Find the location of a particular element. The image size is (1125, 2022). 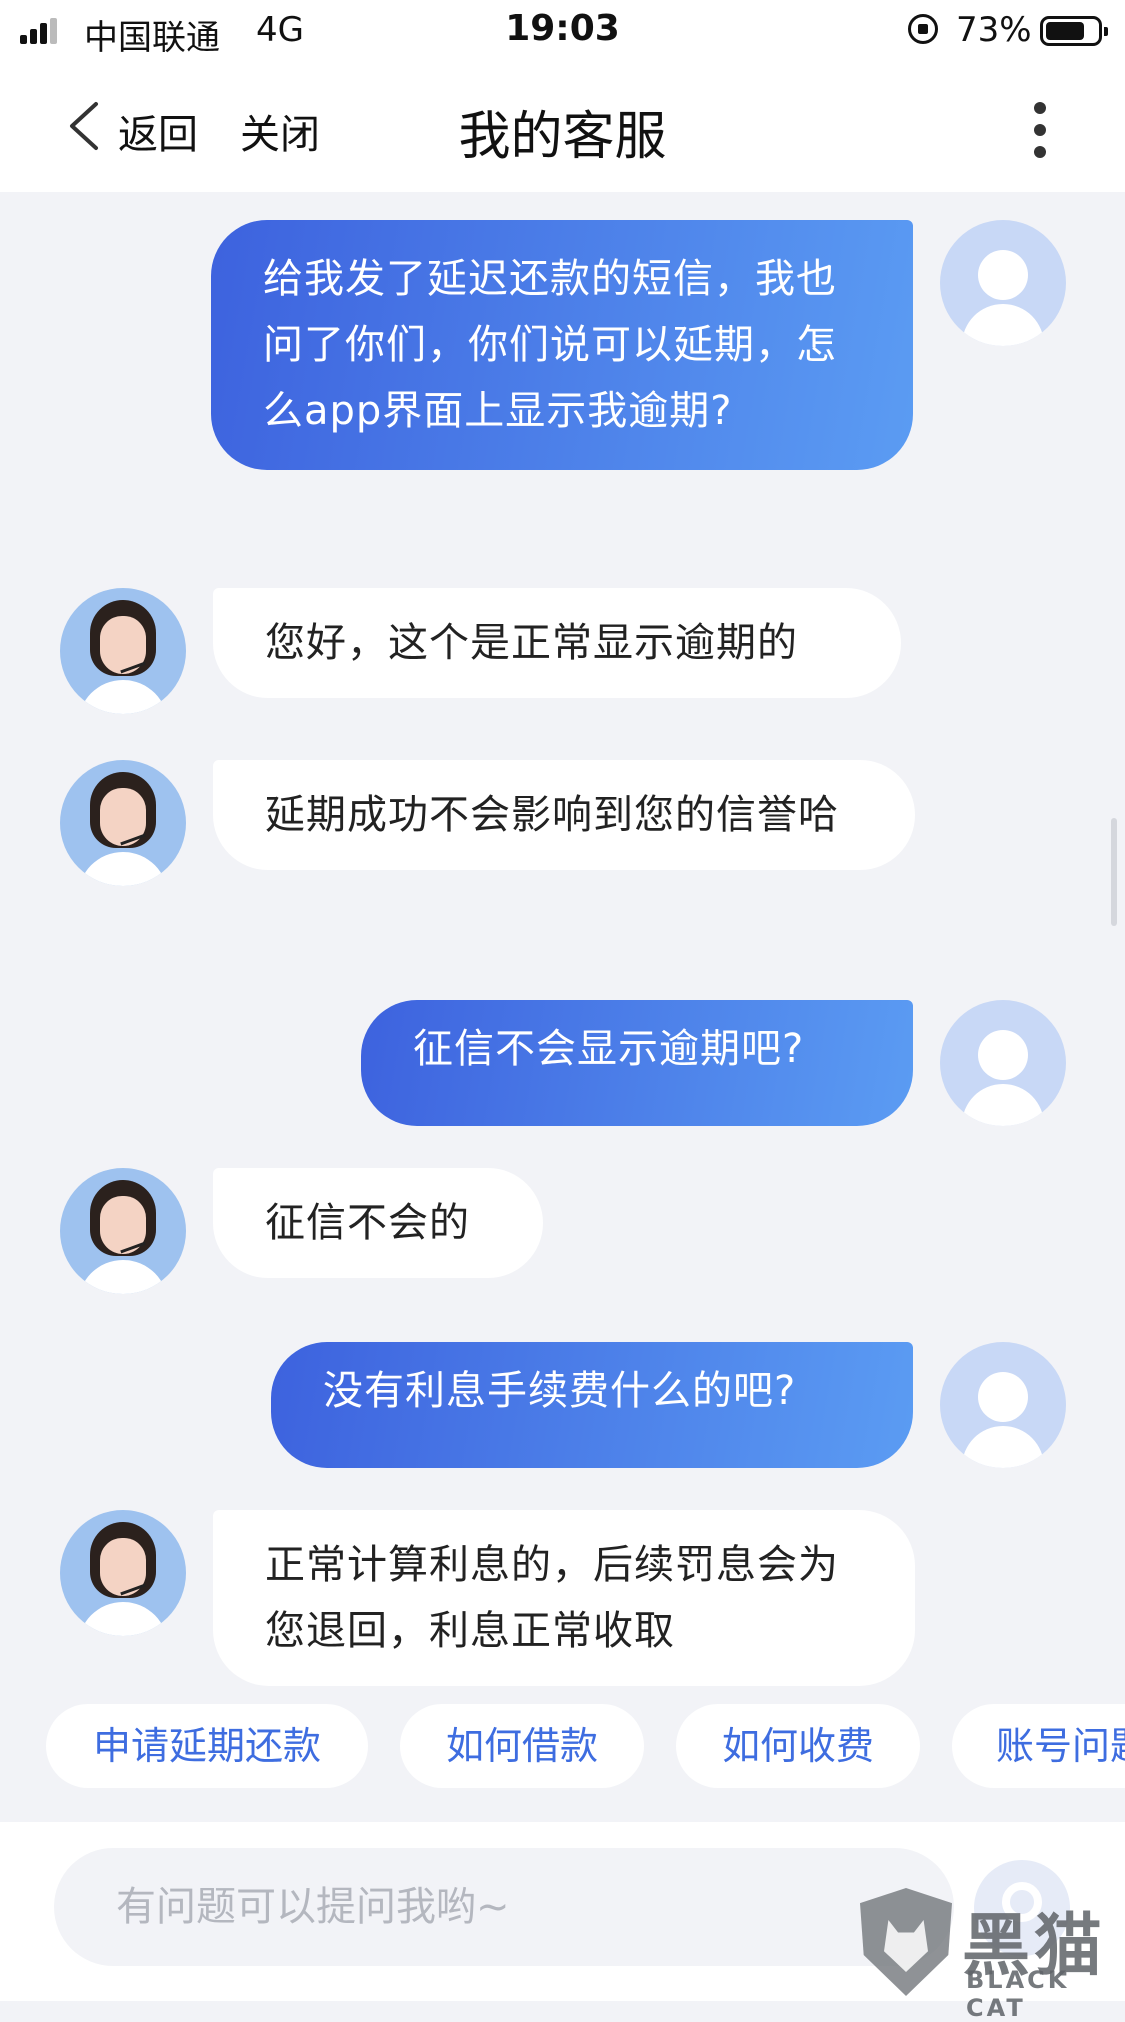

user-message-bubble: 没有利息手续费什么的吧? is located at coordinates (592, 1405).